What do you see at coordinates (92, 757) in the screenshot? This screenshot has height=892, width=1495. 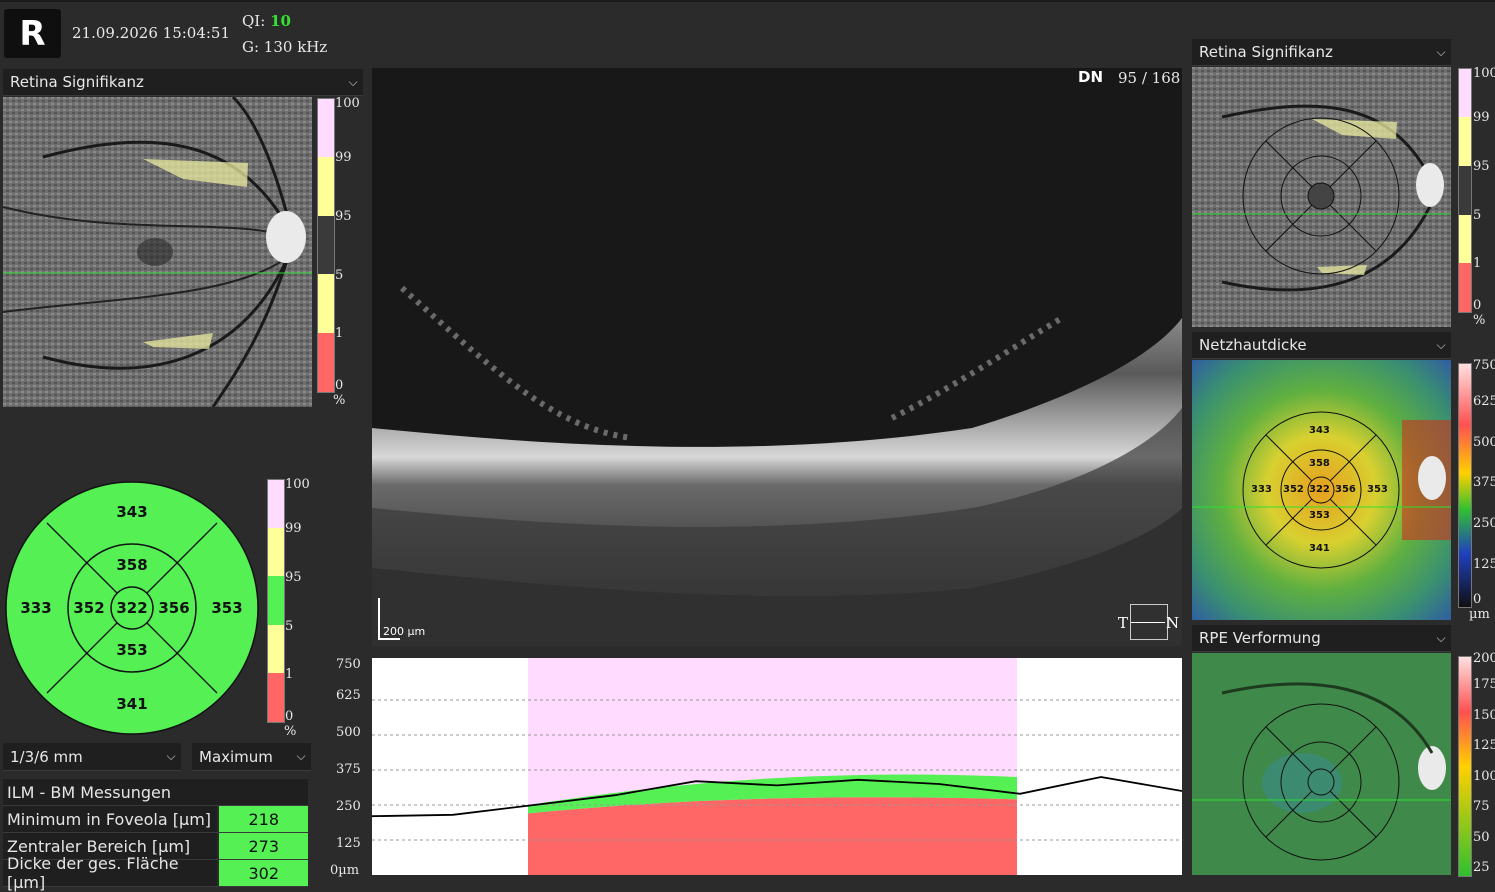 I see `grid-size-select: 1/3/6 mm ⌵` at bounding box center [92, 757].